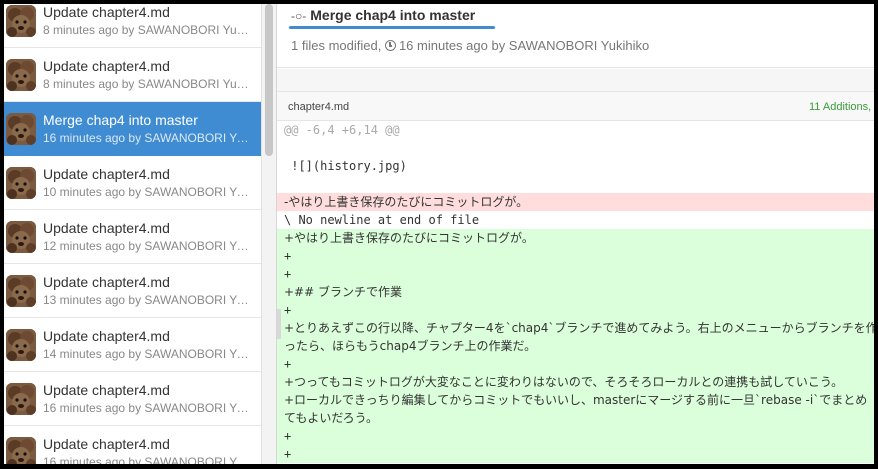 The height and width of the screenshot is (469, 878). What do you see at coordinates (575, 80) in the screenshot?
I see `separator` at bounding box center [575, 80].